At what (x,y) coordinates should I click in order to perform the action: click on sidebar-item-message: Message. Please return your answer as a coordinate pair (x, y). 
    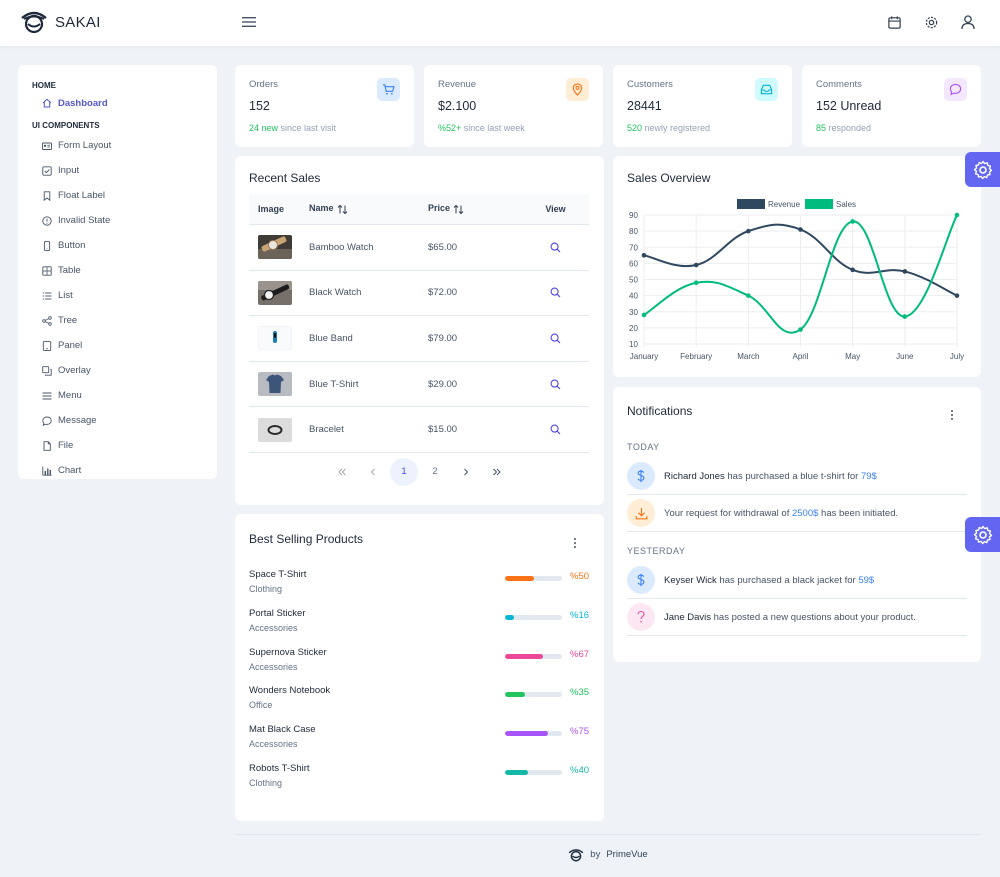
    Looking at the image, I should click on (117, 420).